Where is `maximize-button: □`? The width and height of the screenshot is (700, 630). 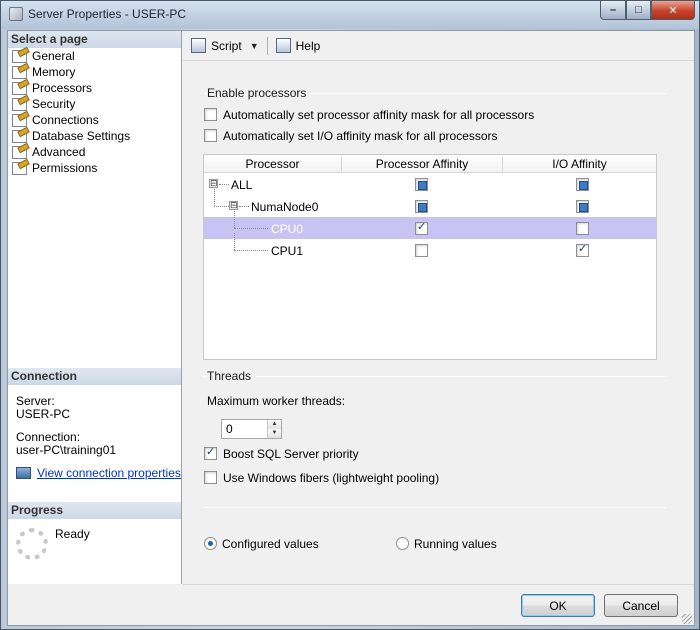 maximize-button: □ is located at coordinates (638, 10).